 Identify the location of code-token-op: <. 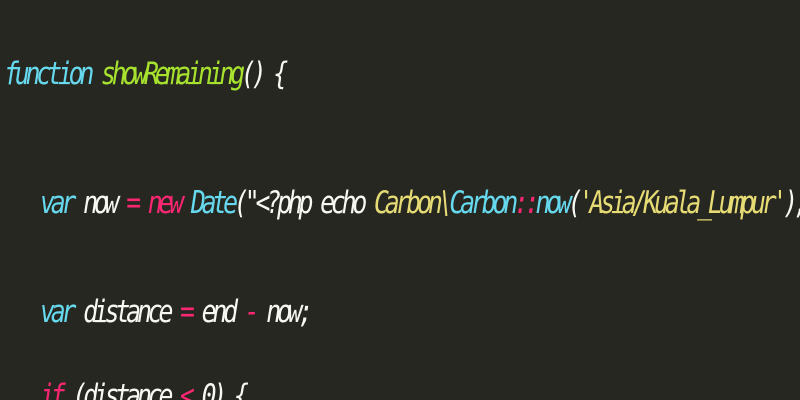
(187, 389).